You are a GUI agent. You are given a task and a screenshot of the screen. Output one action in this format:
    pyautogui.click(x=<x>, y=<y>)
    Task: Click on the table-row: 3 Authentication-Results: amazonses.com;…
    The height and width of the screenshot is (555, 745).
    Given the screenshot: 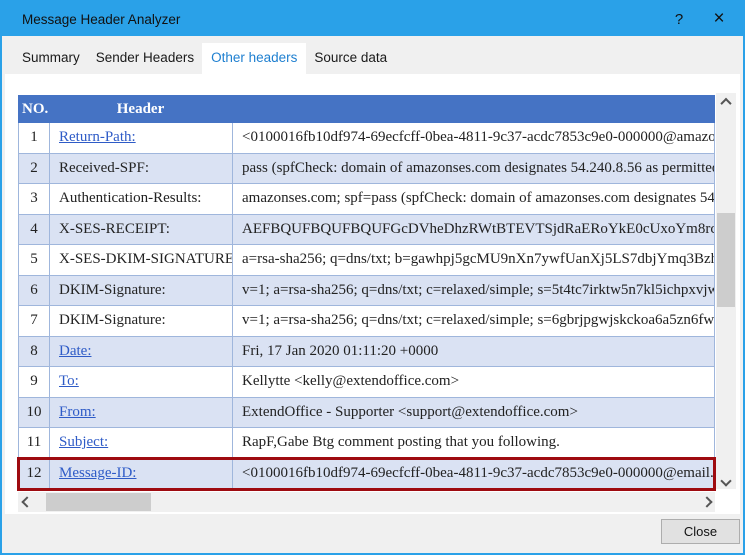 What is the action you would take?
    pyautogui.click(x=366, y=199)
    